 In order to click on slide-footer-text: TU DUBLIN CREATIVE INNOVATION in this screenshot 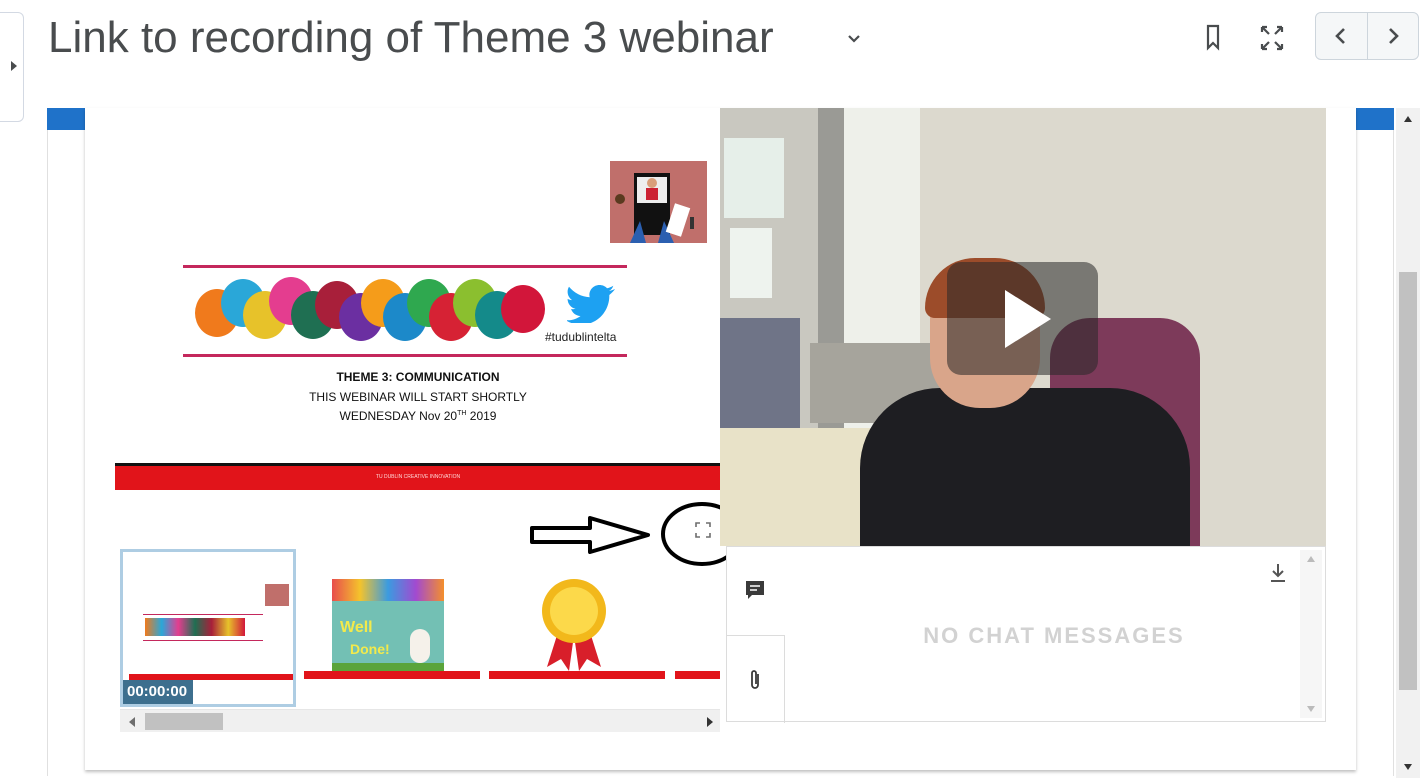, I will do `click(418, 477)`.